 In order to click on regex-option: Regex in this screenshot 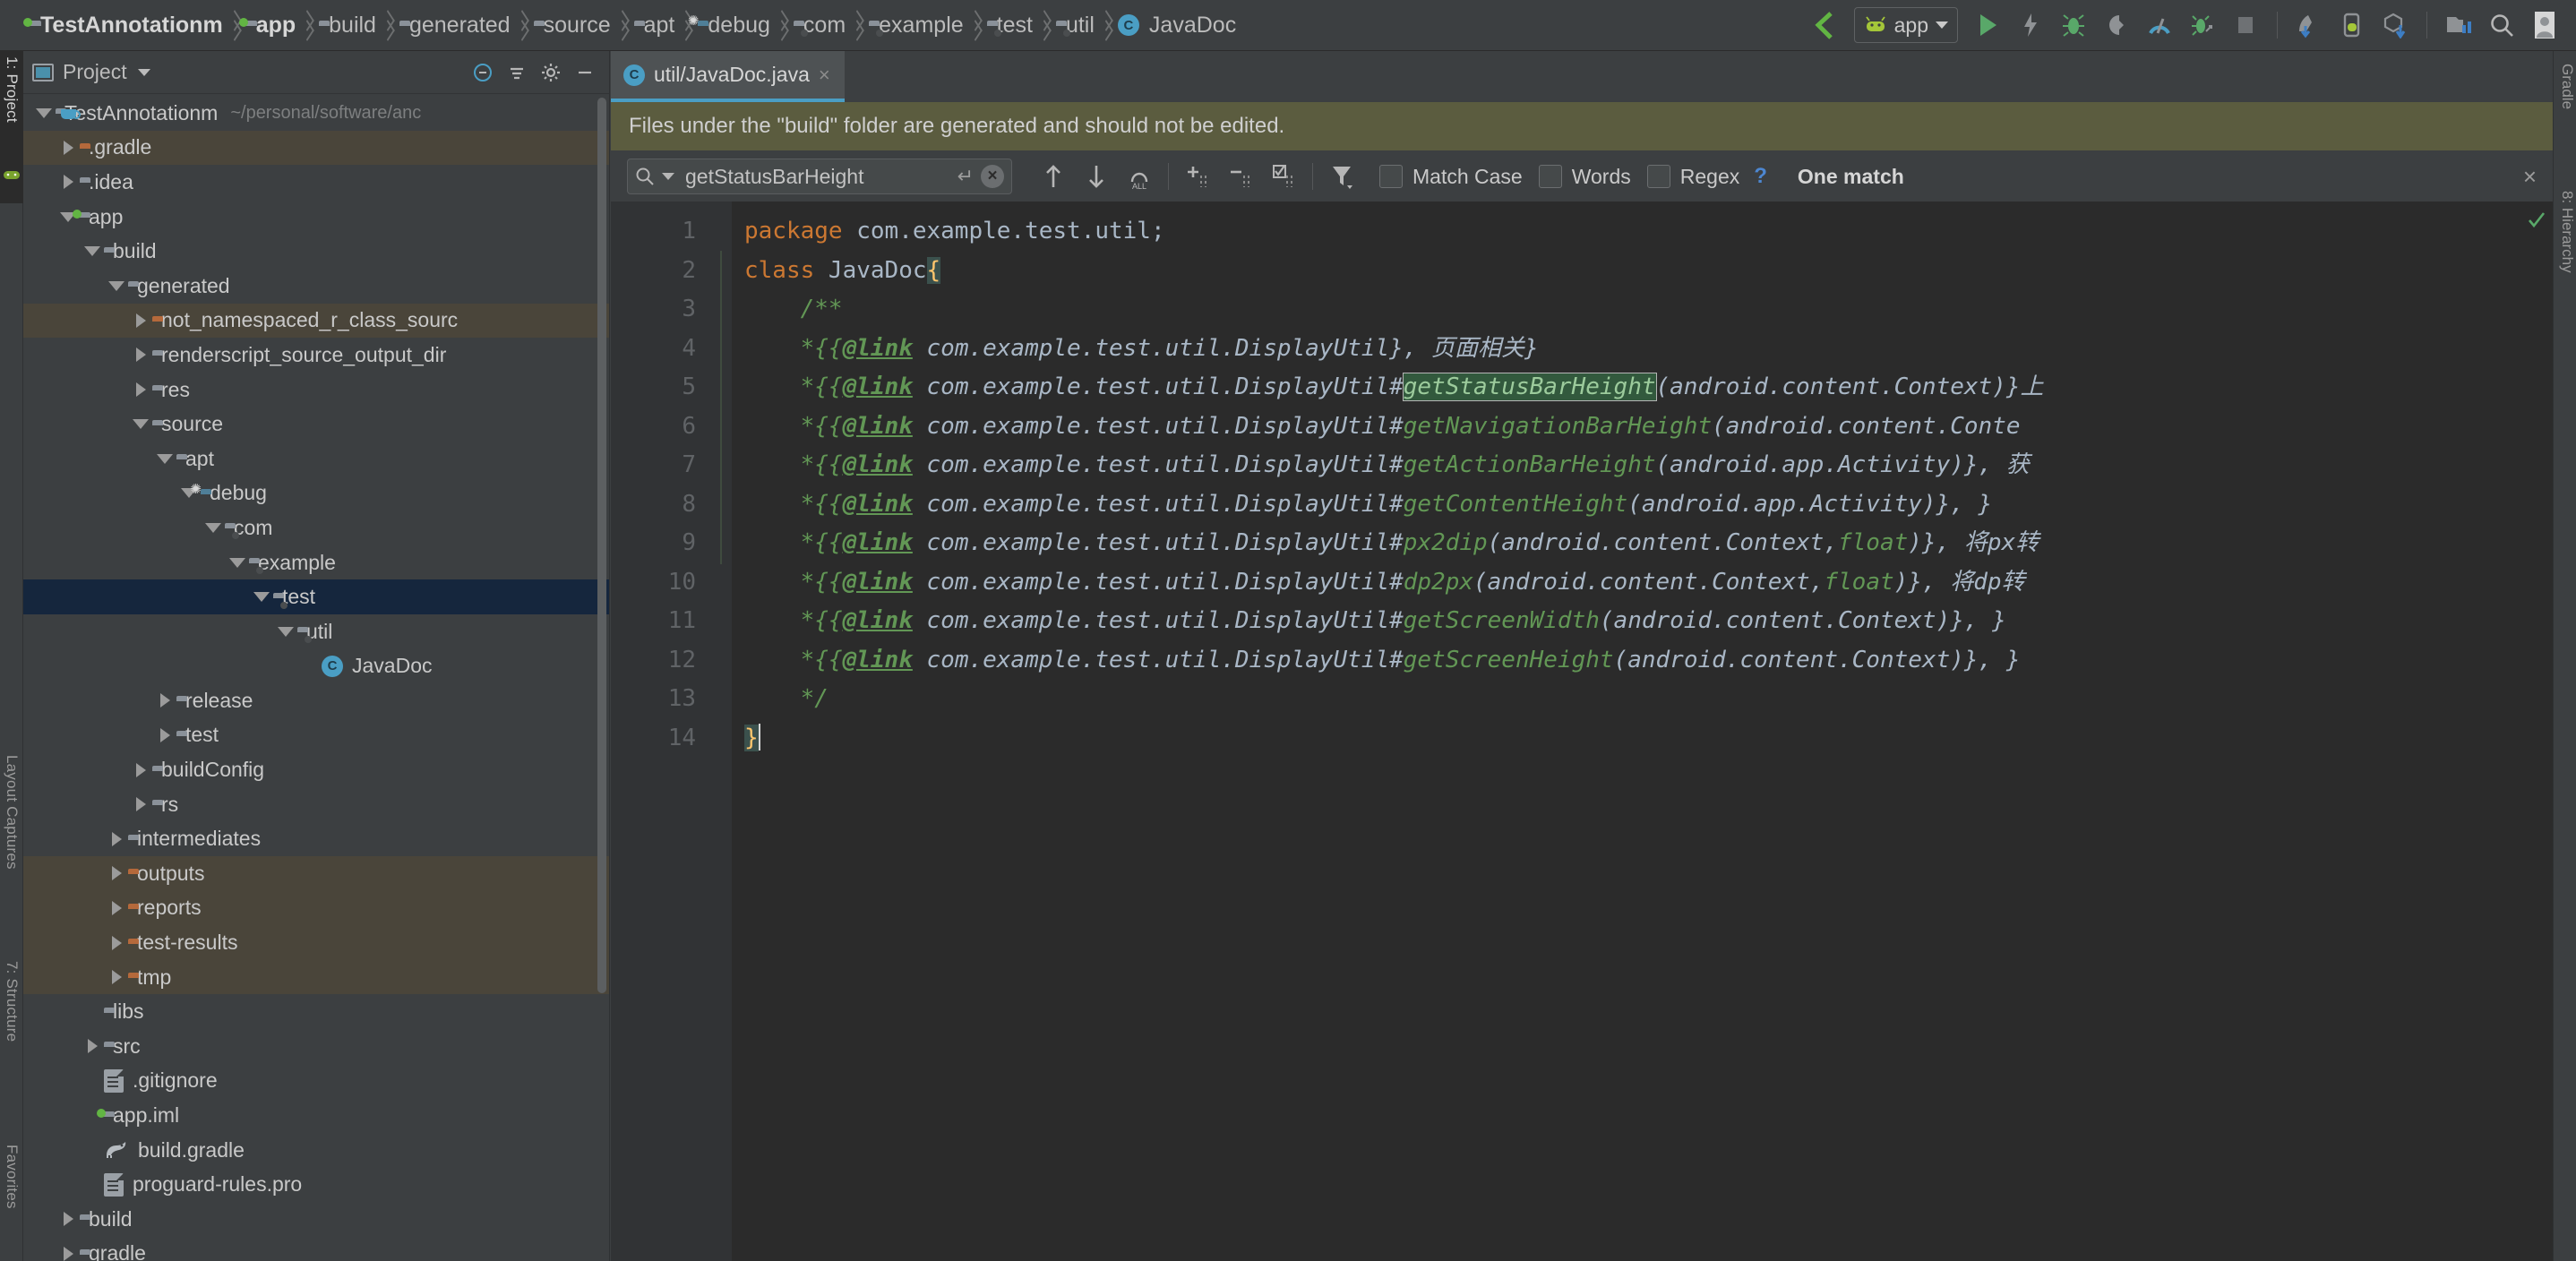, I will do `click(1692, 177)`.